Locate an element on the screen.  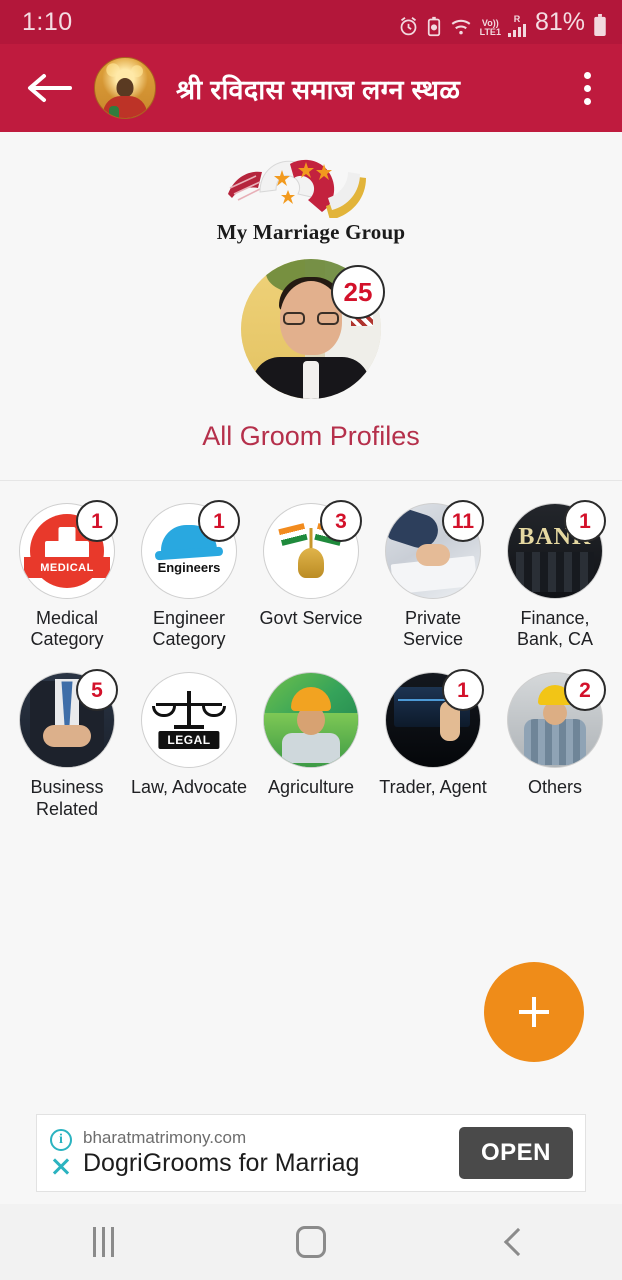
app-bar: श्री रविदास समाज लग्न स्थळ is located at coordinates (311, 88).